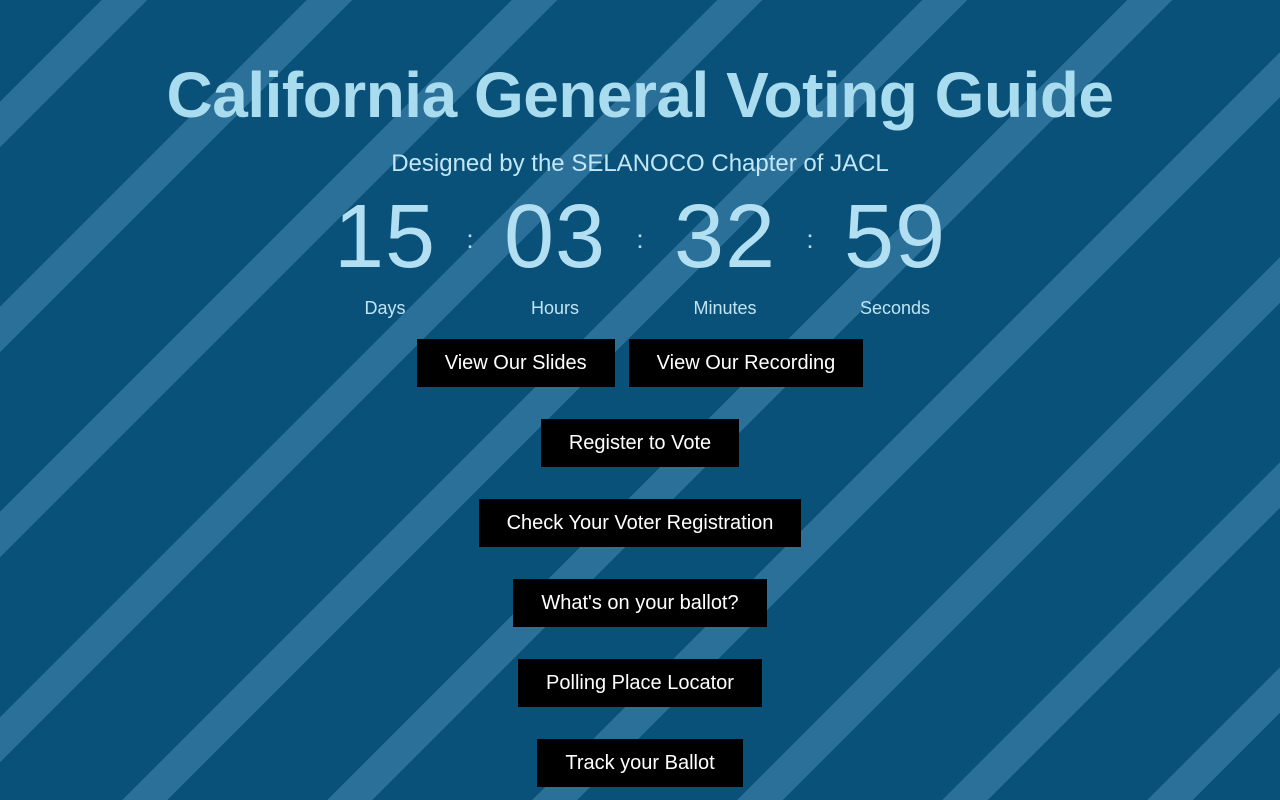 Image resolution: width=1280 pixels, height=800 pixels. Describe the element at coordinates (555, 237) in the screenshot. I see `countdown-hours-value: 03` at that location.